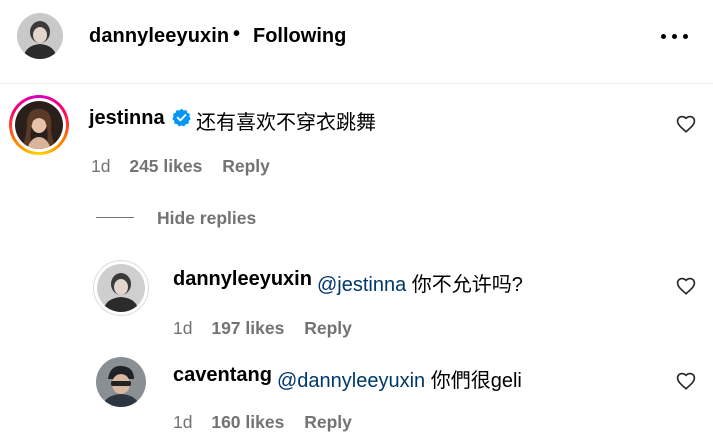 Image resolution: width=713 pixels, height=440 pixels. I want to click on reply-1-body: 你不允许吗?, so click(464, 285).